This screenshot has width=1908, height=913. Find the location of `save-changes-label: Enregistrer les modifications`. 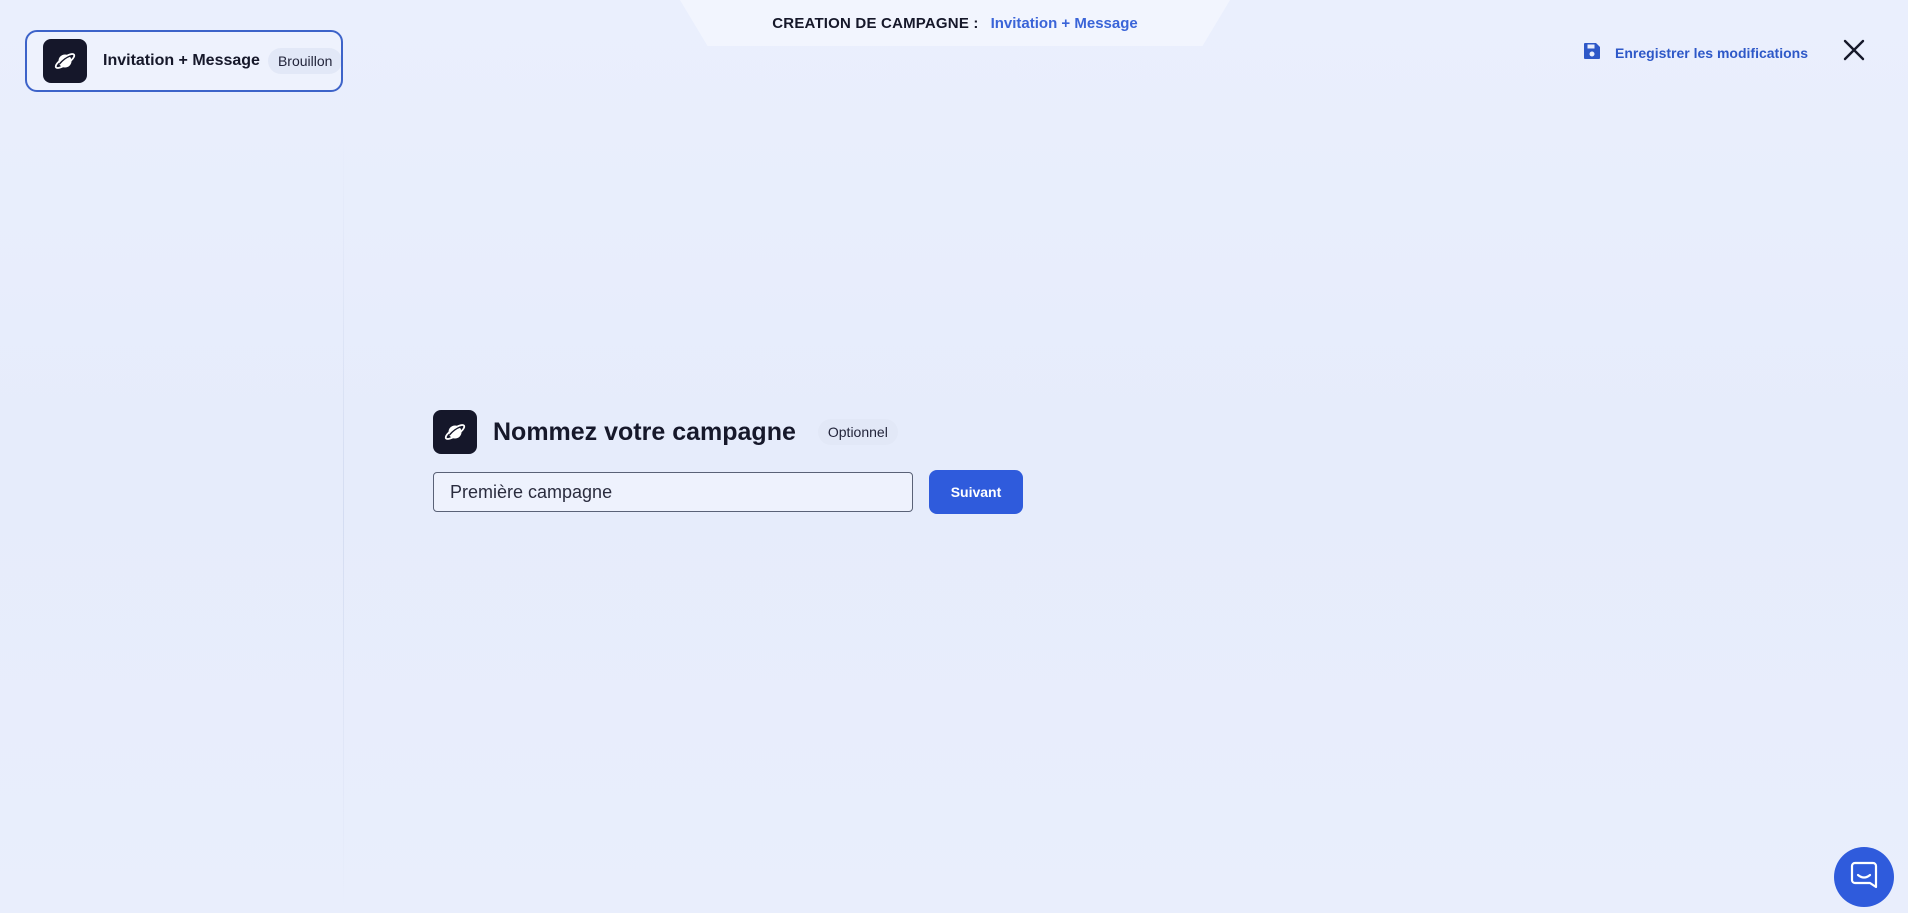

save-changes-label: Enregistrer les modifications is located at coordinates (1711, 52).